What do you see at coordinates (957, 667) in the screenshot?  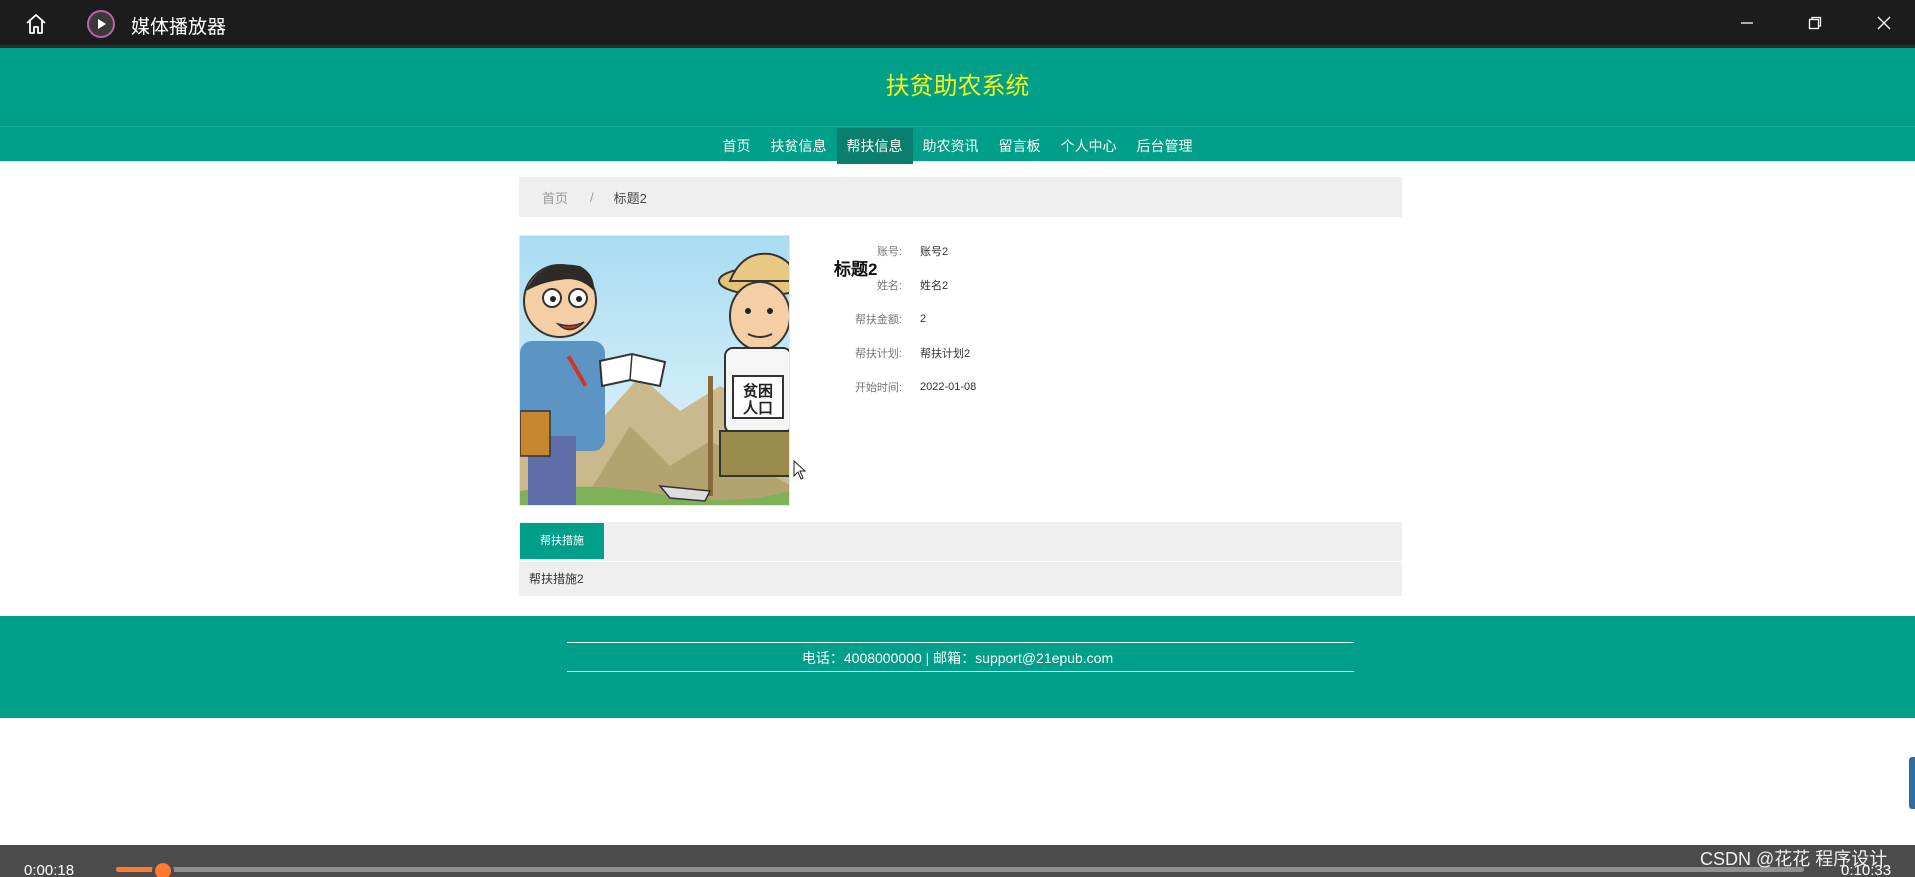 I see `site-footer: 电话：4008000000 | 邮箱：support@21epub.com` at bounding box center [957, 667].